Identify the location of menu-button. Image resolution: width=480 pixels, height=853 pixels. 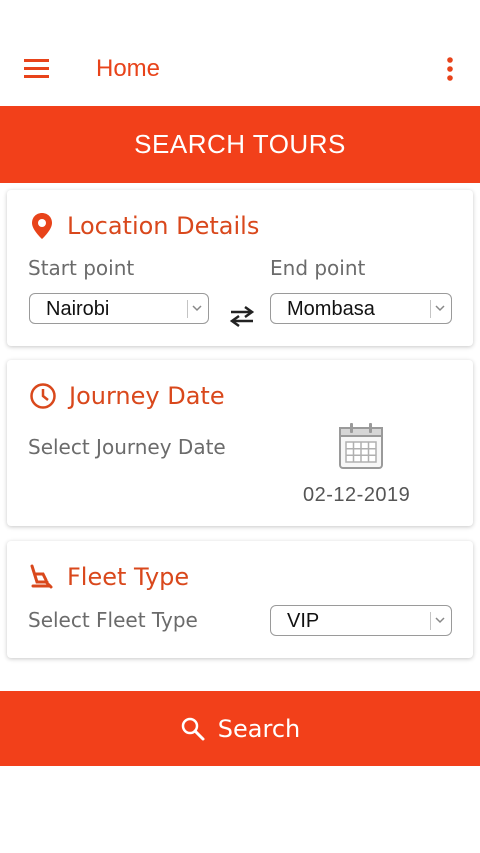
(38, 70).